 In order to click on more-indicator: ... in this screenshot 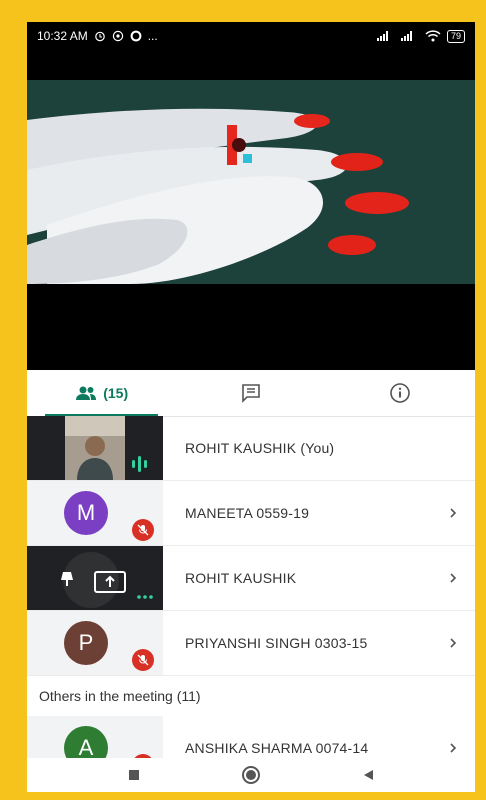, I will do `click(152, 36)`.